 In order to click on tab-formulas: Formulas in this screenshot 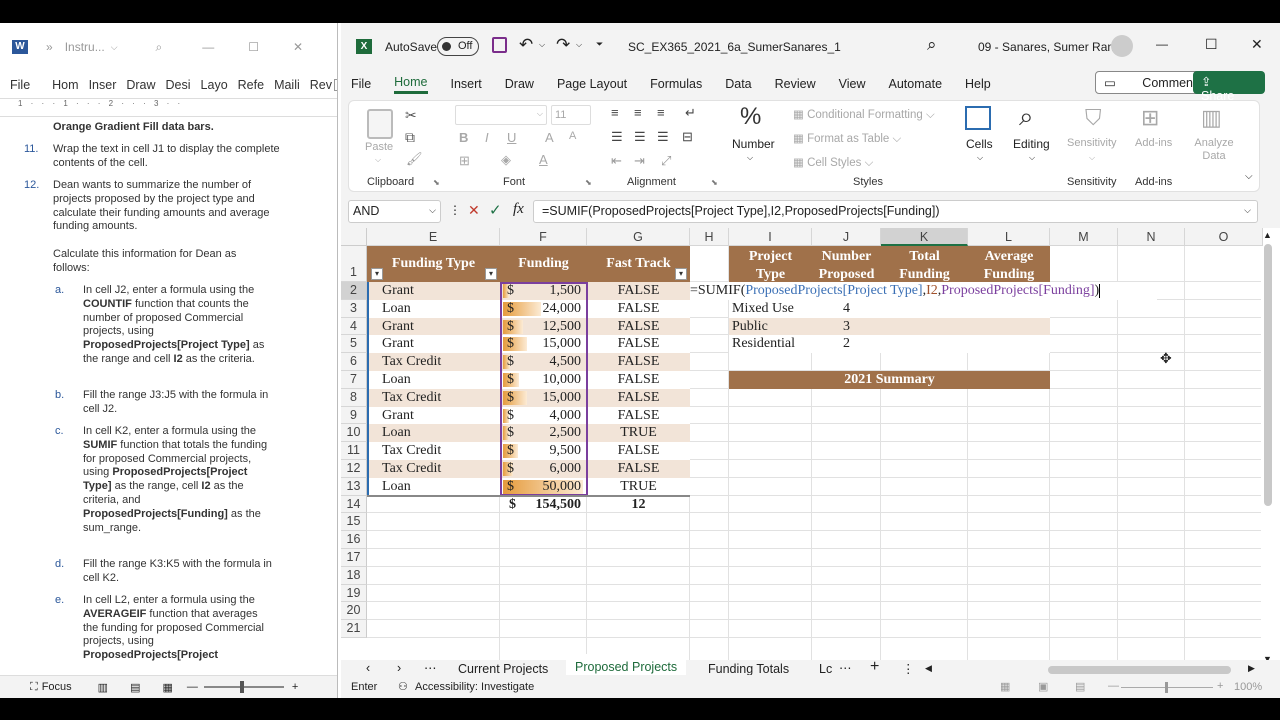, I will do `click(676, 84)`.